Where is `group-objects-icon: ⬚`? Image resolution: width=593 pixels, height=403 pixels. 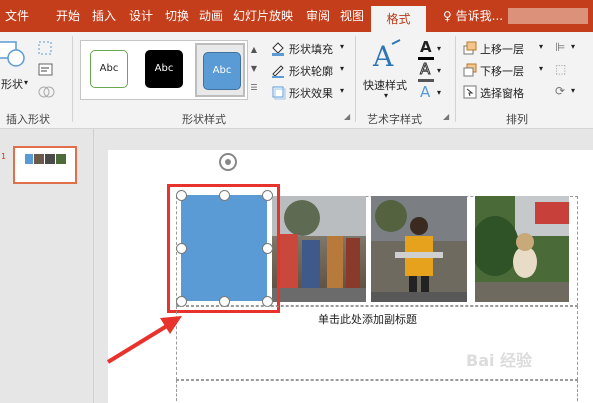 group-objects-icon: ⬚ is located at coordinates (560, 69).